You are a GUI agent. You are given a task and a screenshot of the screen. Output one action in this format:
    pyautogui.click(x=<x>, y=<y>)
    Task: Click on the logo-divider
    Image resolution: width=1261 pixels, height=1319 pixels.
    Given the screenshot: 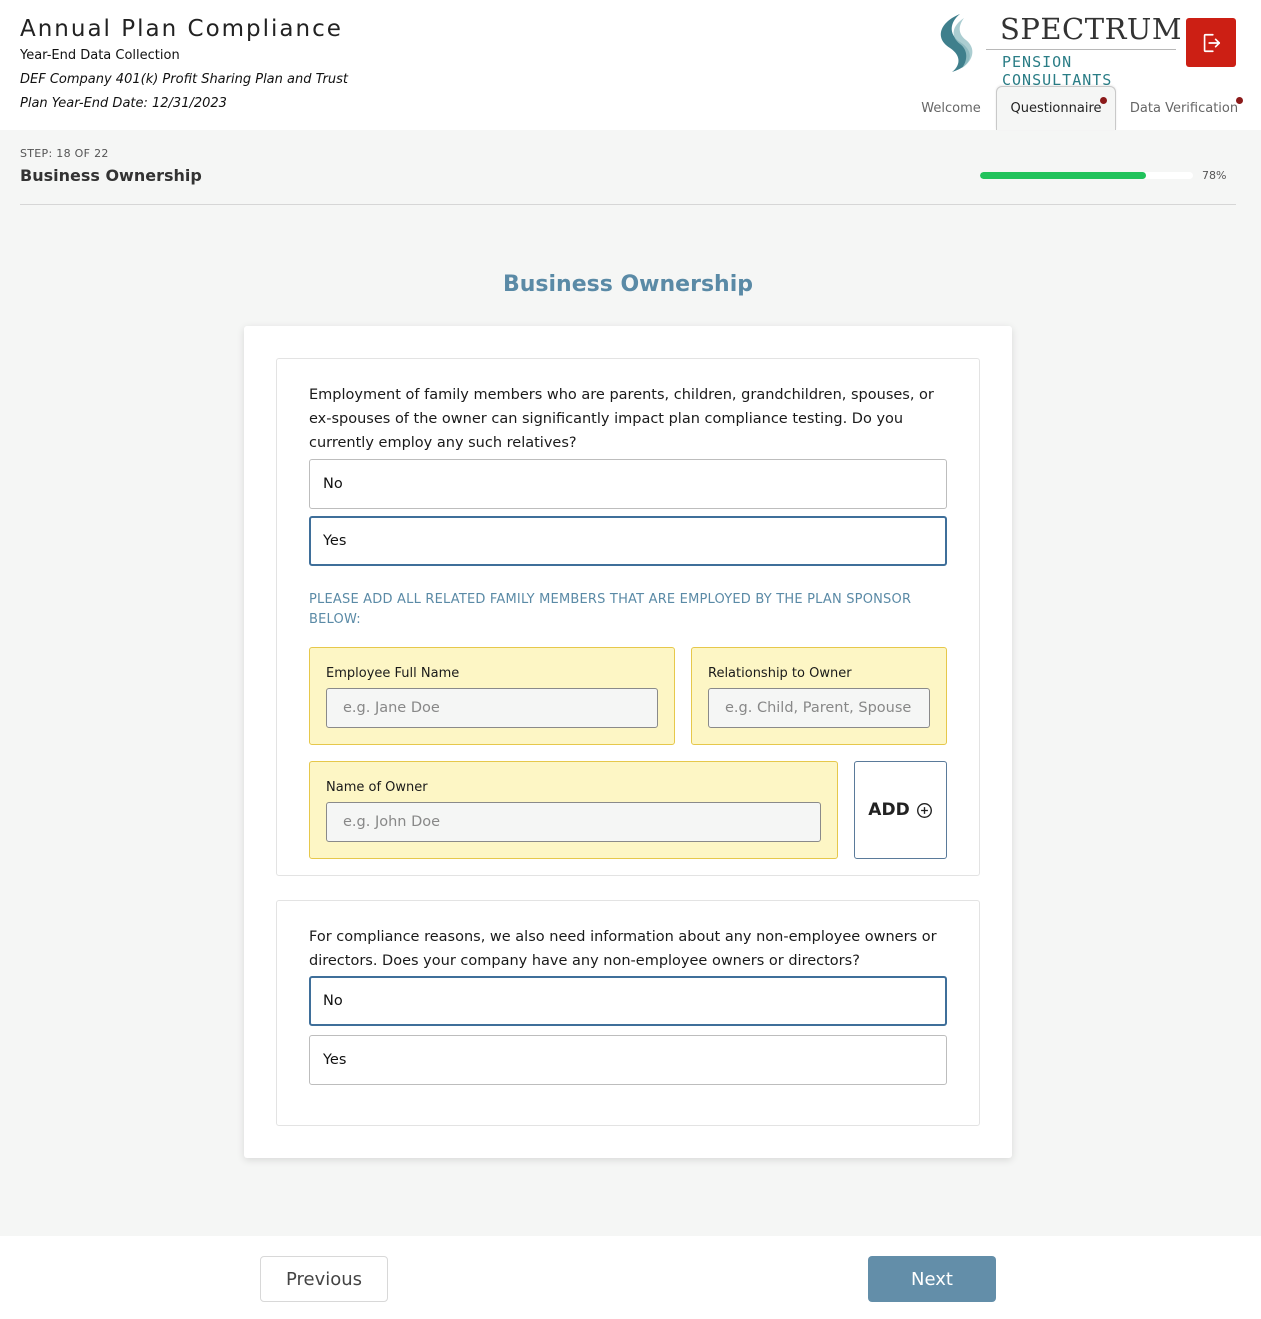 What is the action you would take?
    pyautogui.click(x=1081, y=49)
    